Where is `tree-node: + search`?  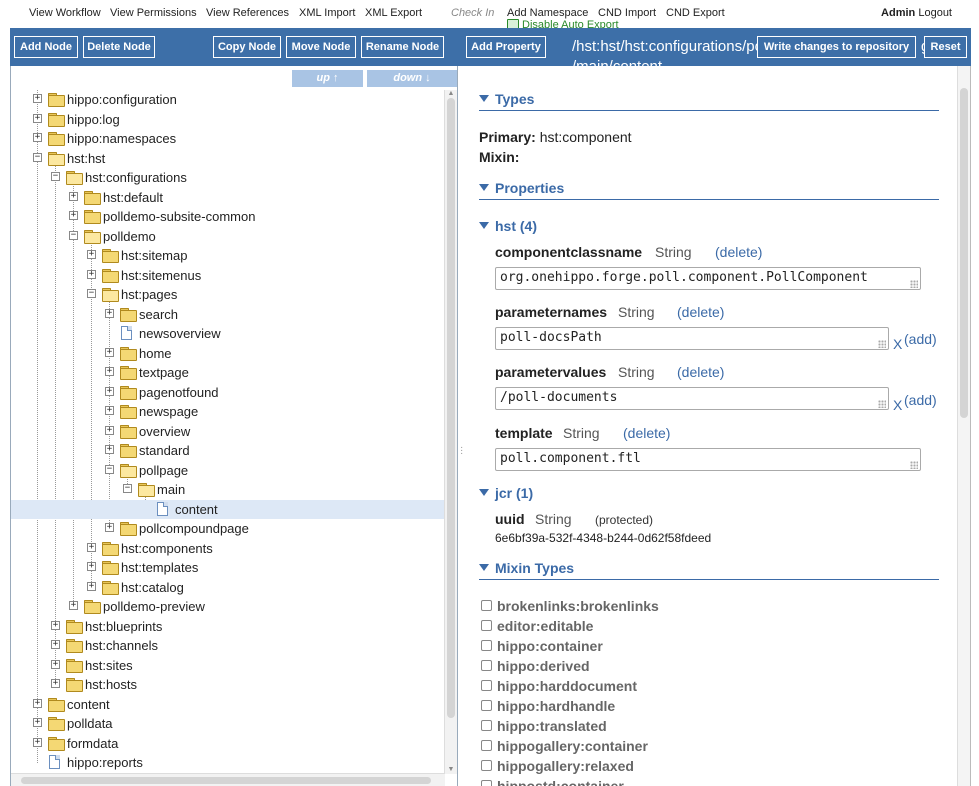 tree-node: + search is located at coordinates (228, 314).